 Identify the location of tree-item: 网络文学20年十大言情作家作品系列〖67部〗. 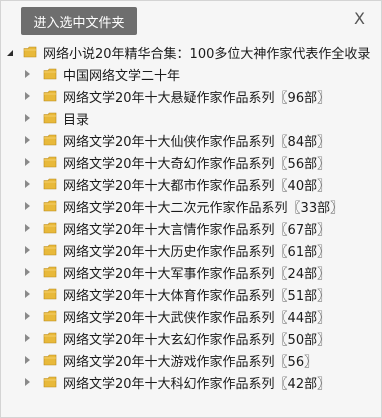
(191, 228).